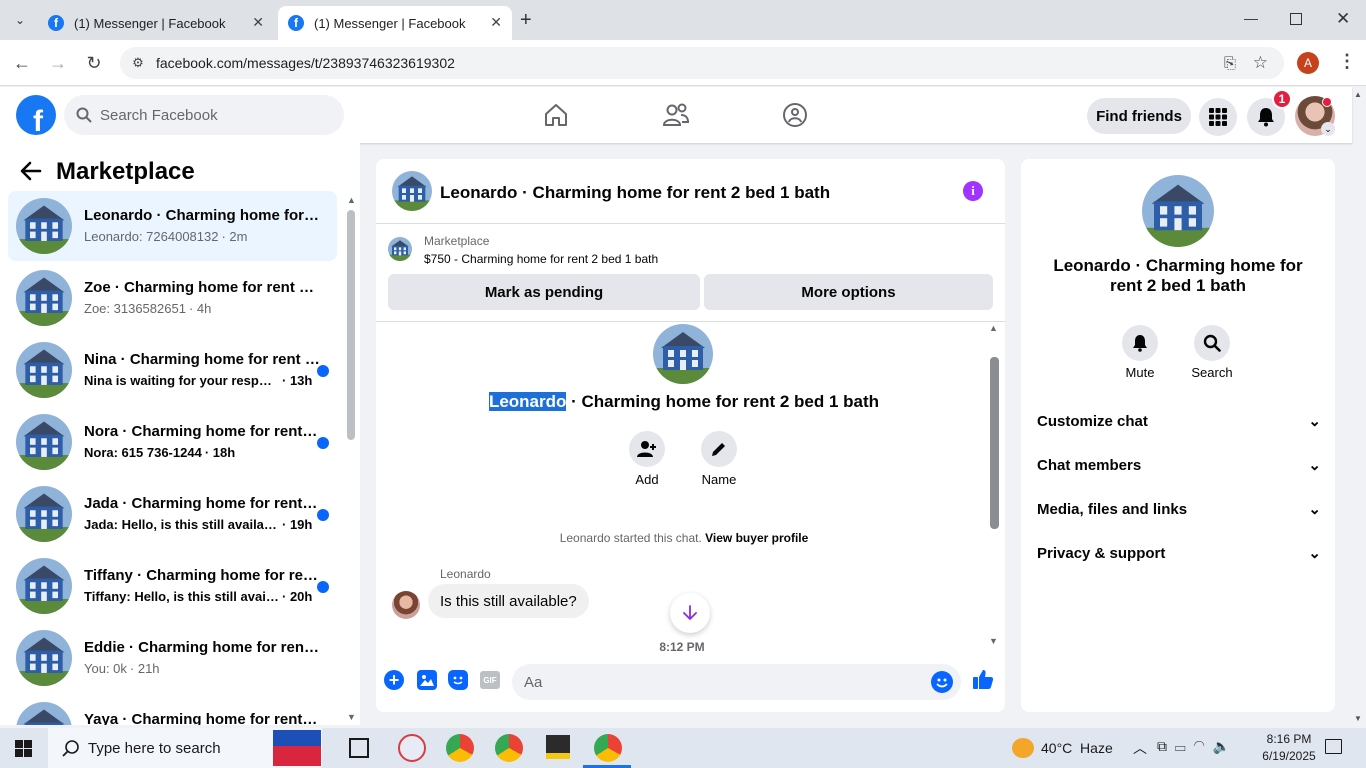  I want to click on scroll-to-bottom-button, so click(690, 613).